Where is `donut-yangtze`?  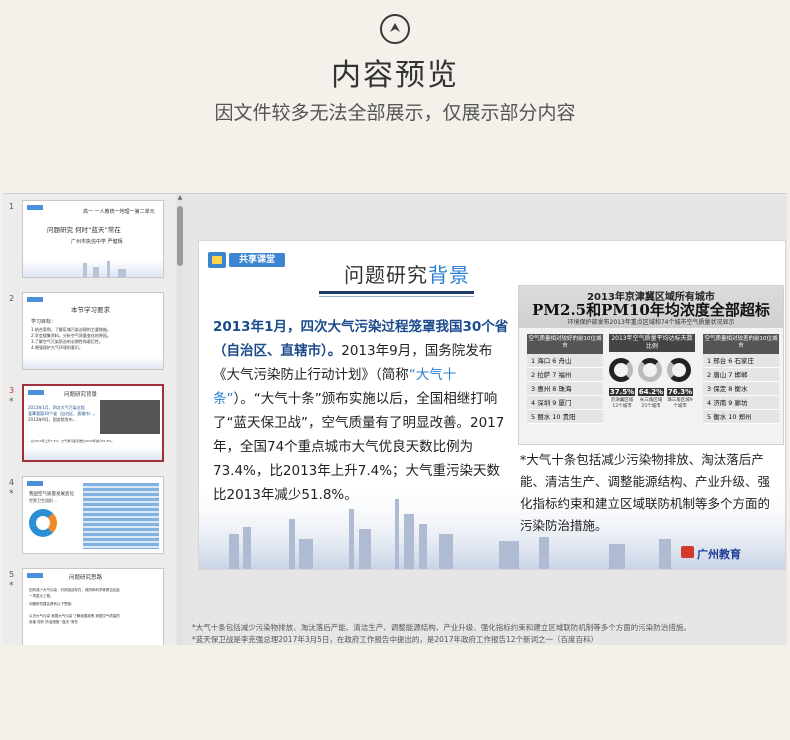
donut-yangtze is located at coordinates (650, 370).